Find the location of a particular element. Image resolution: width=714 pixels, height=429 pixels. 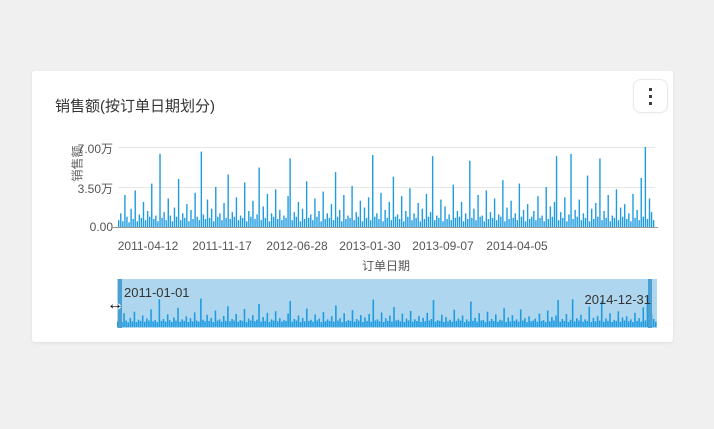

x-axis-tick-label: 2013-01-30 is located at coordinates (370, 246).